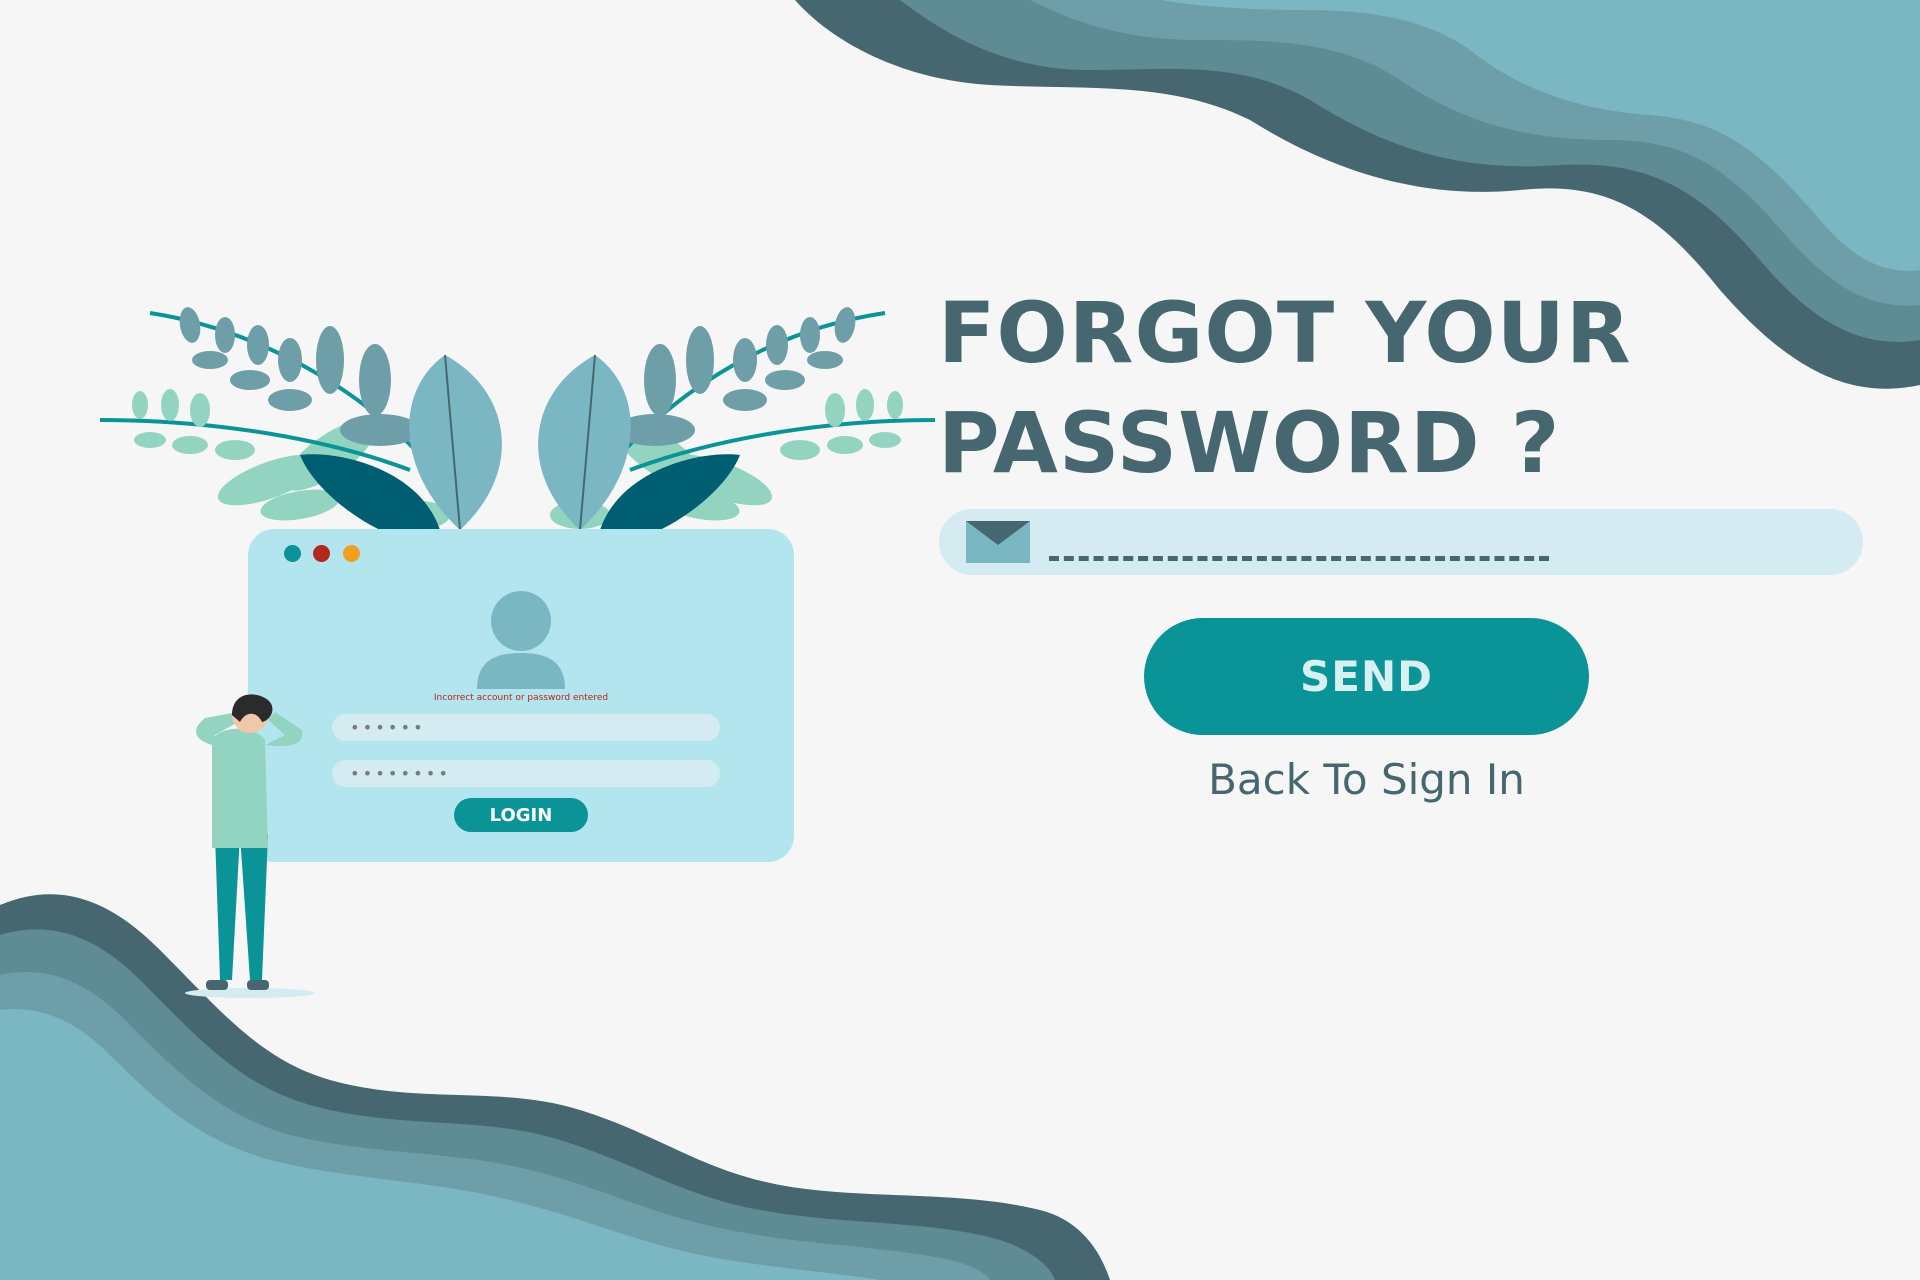 The height and width of the screenshot is (1280, 1920). Describe the element at coordinates (998, 542) in the screenshot. I see `envelope-icon` at that location.